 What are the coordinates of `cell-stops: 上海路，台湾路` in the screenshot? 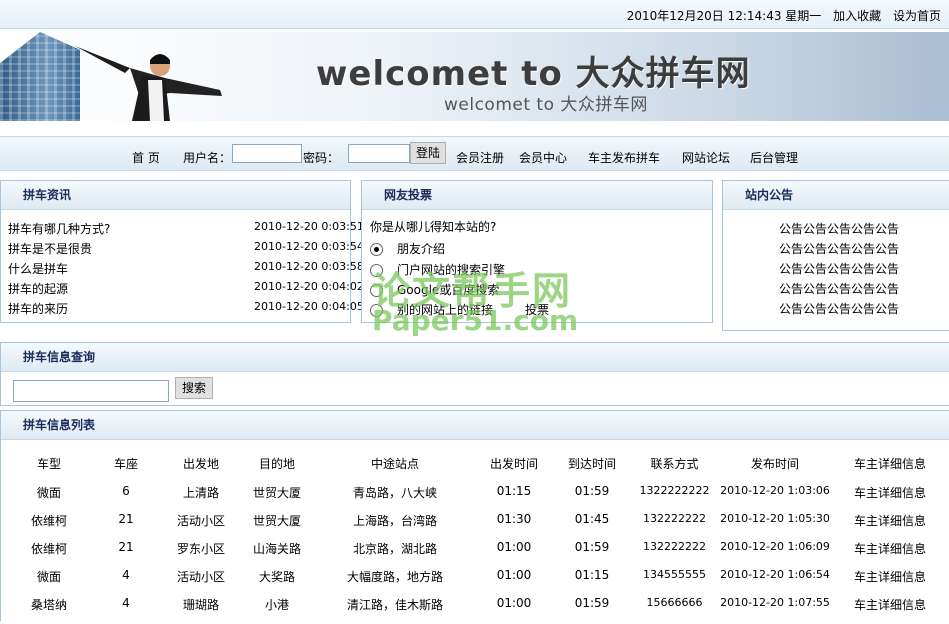 It's located at (394, 521).